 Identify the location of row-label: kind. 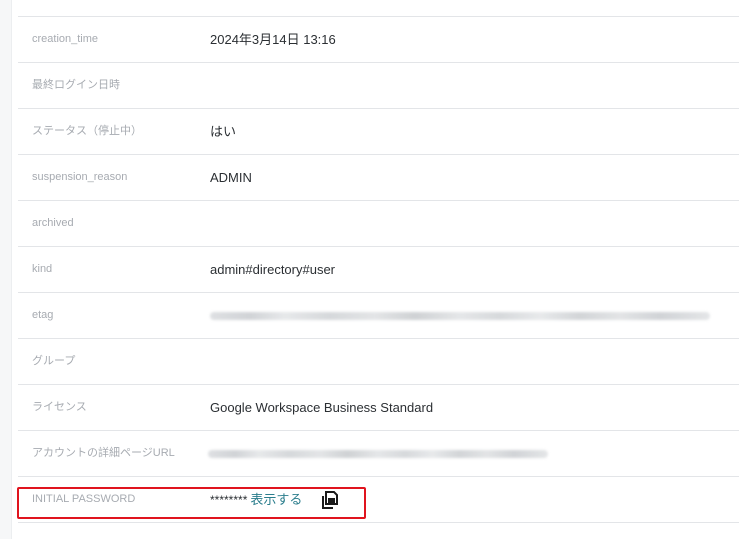
(42, 269).